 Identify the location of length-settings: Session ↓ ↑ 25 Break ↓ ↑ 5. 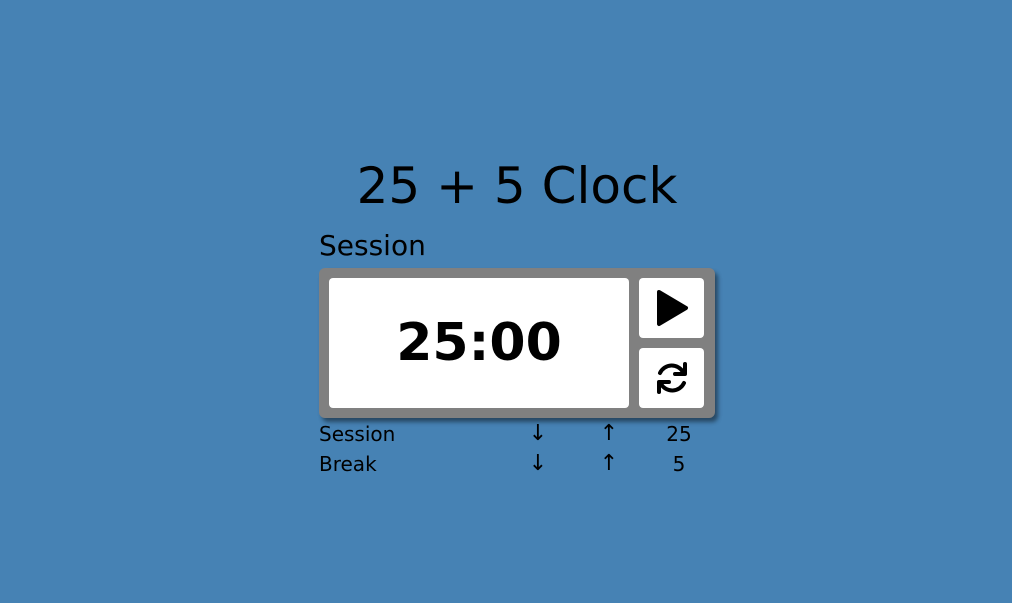
(517, 451).